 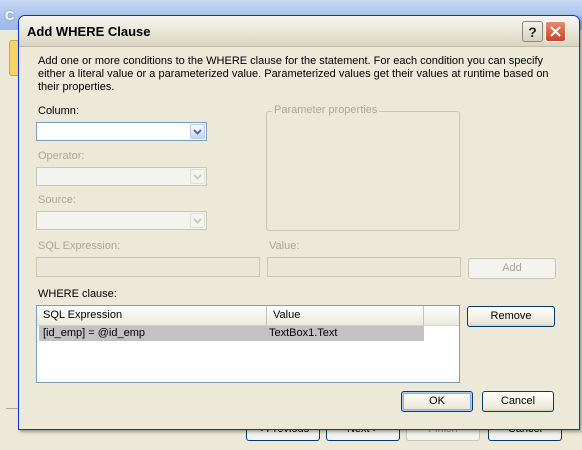 I want to click on table-row: [id_emp] = @id_emp TextBox1.Text, so click(x=231, y=333).